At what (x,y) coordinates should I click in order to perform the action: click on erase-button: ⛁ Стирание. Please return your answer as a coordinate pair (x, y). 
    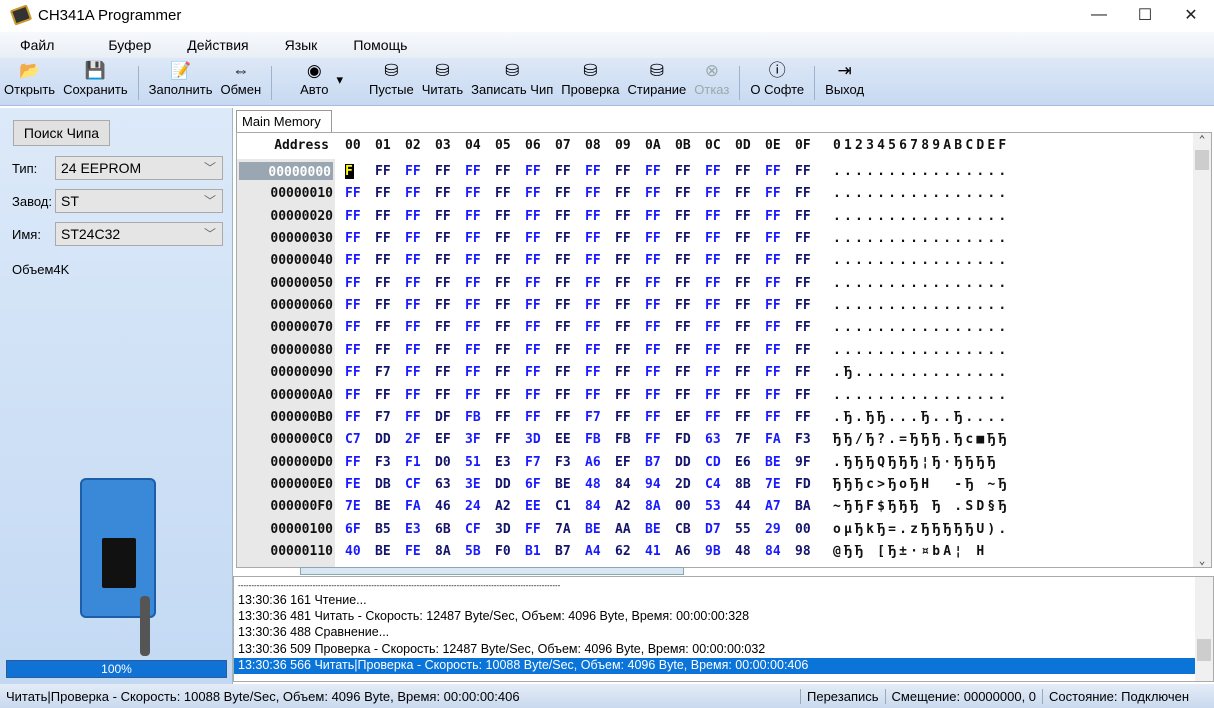
    Looking at the image, I should click on (657, 77).